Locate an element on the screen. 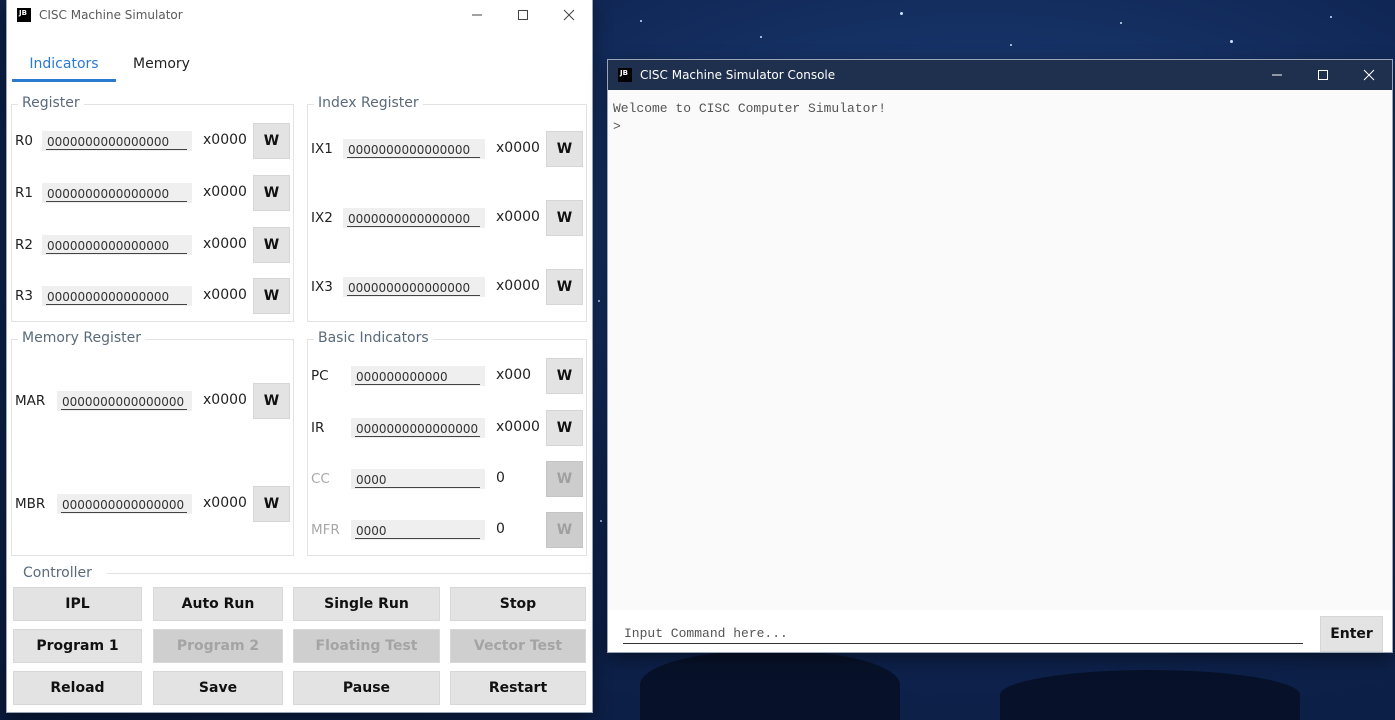 Image resolution: width=1395 pixels, height=720 pixels. tab-memory: Memory is located at coordinates (161, 64).